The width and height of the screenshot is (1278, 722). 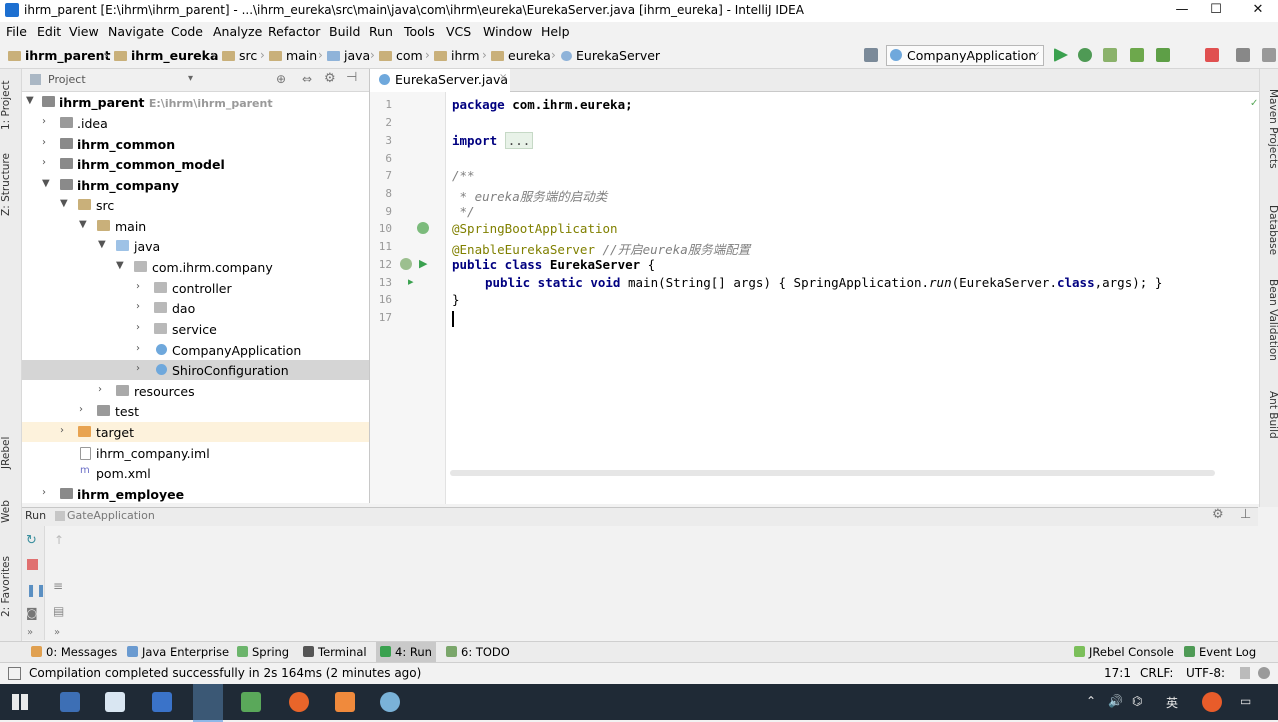 What do you see at coordinates (195, 411) in the screenshot?
I see `tree-item-test: › test` at bounding box center [195, 411].